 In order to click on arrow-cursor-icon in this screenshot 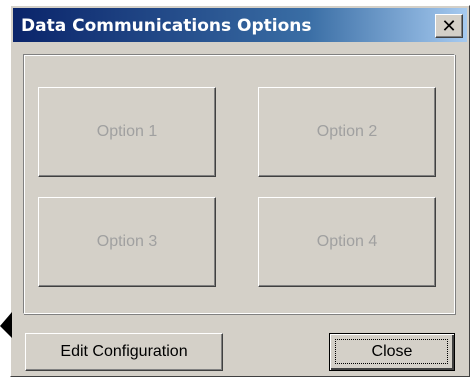, I will do `click(6, 325)`.